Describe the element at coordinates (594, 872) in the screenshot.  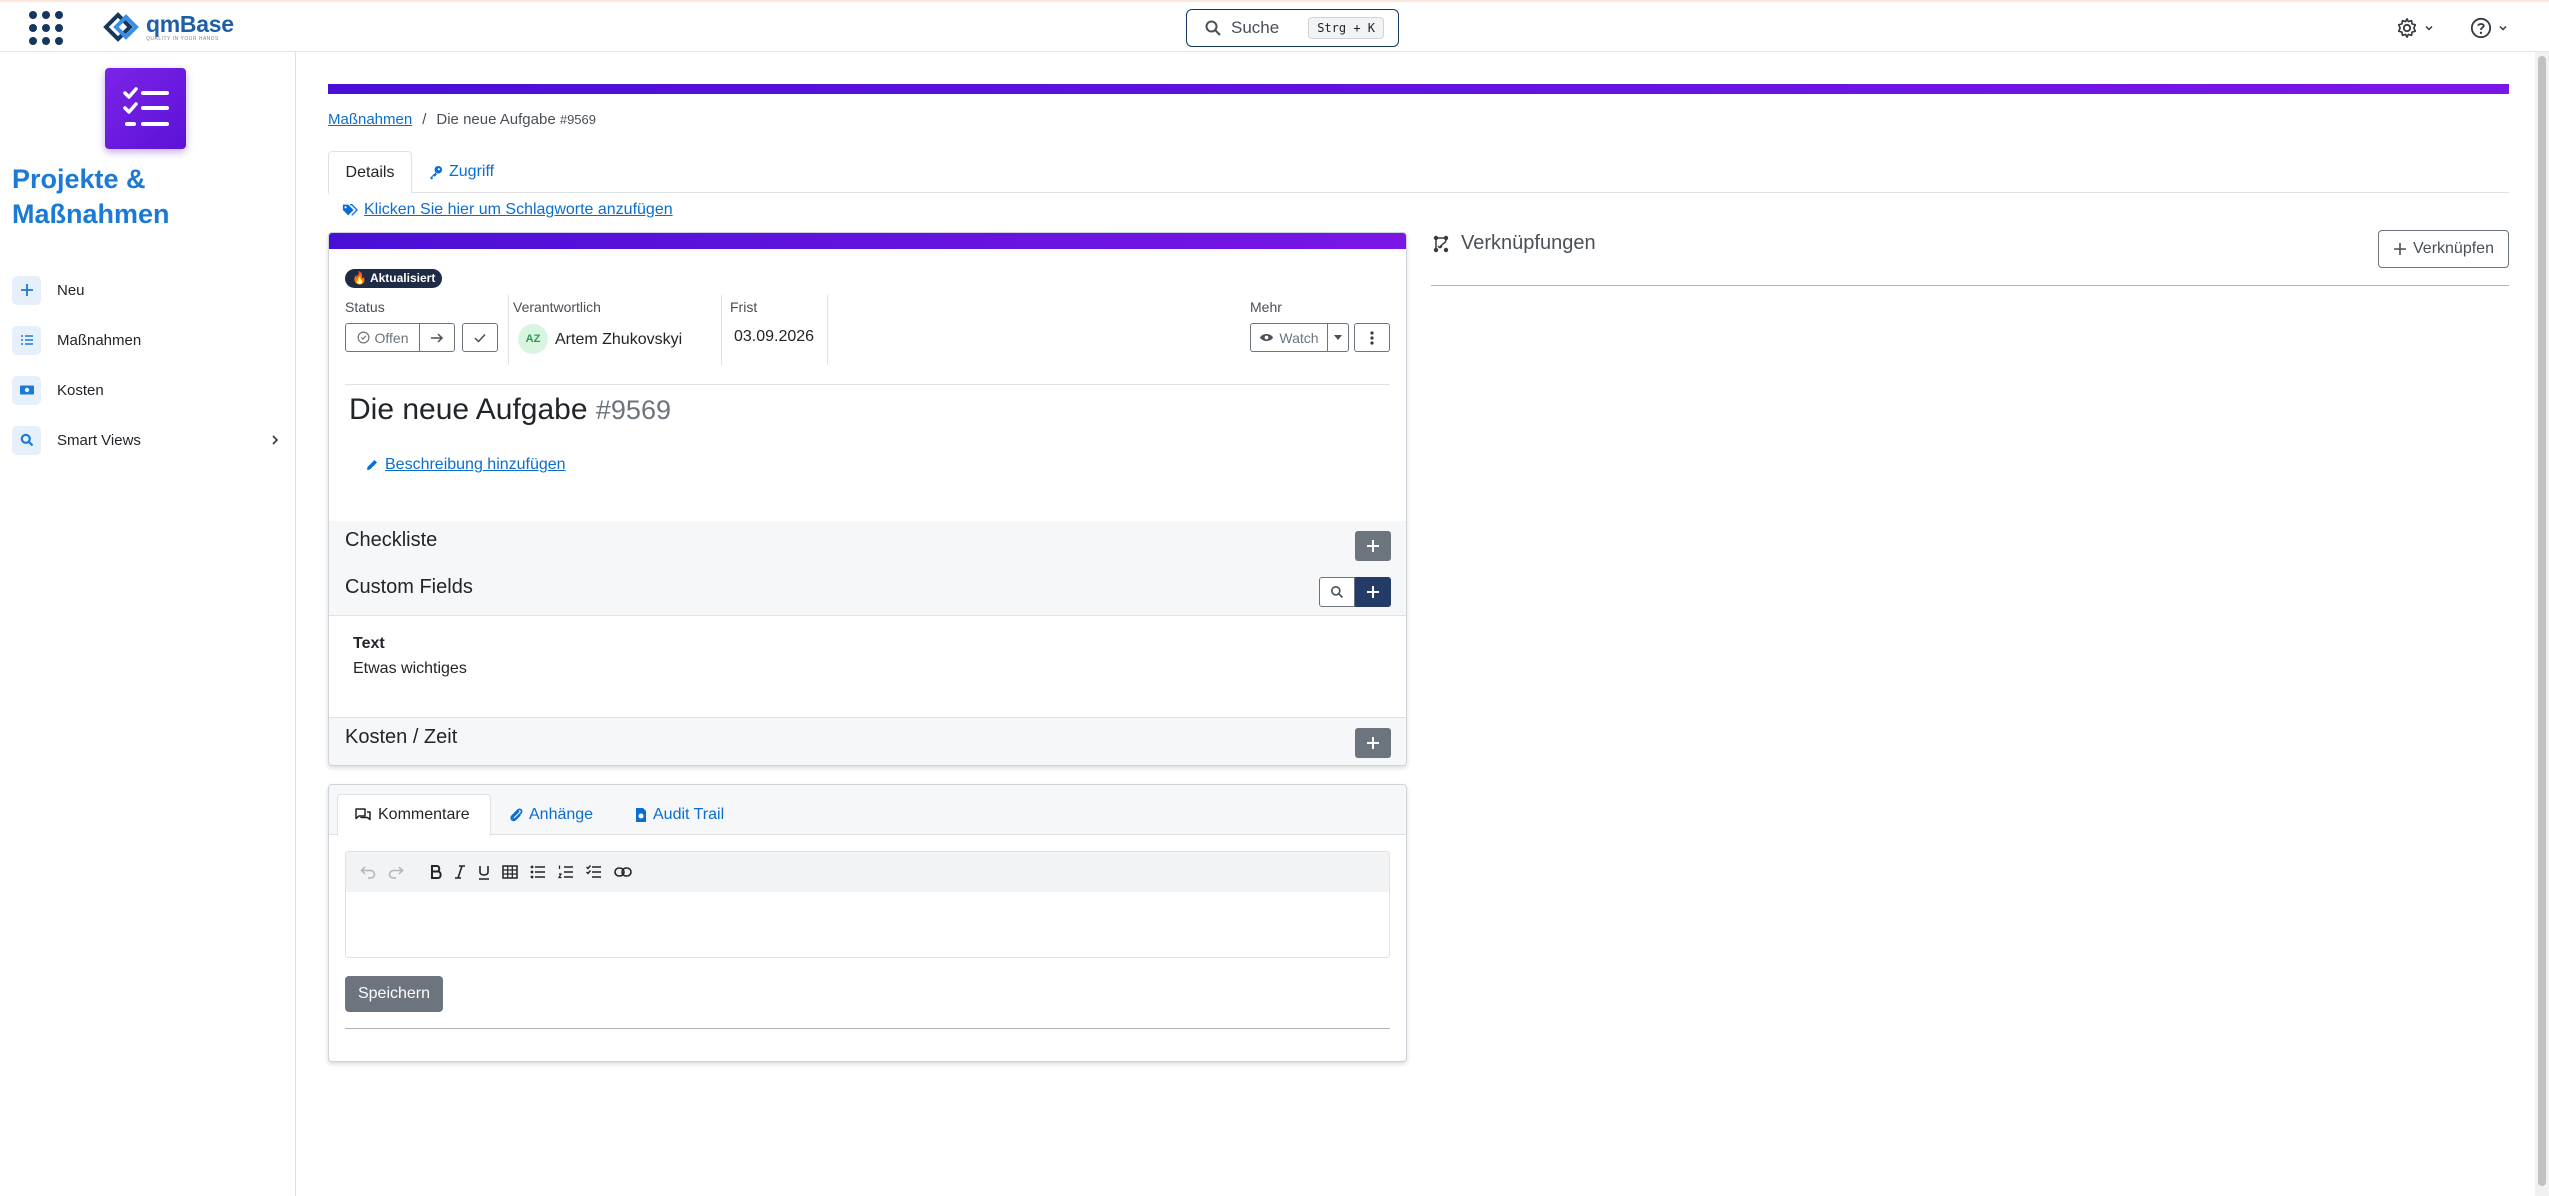
I see `checklist-icon` at that location.